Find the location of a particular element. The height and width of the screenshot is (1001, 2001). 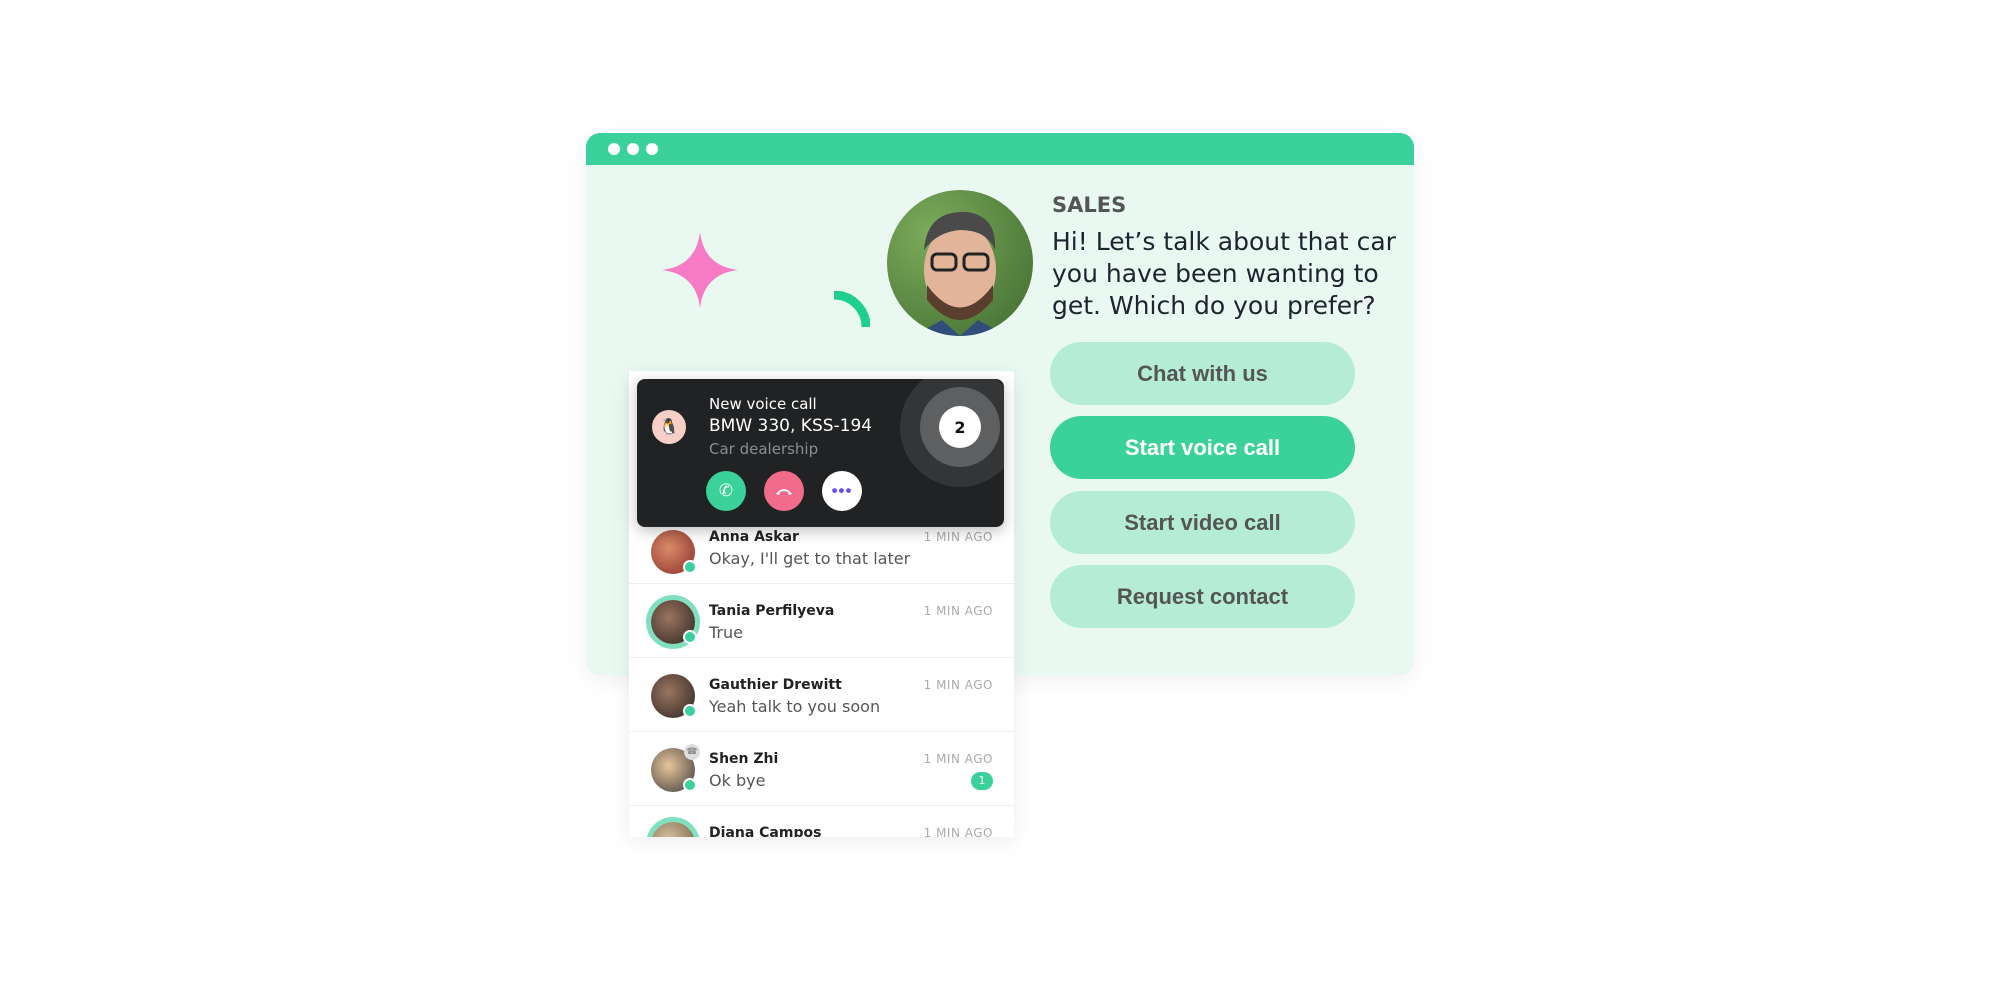

request-contact-button: Request contact is located at coordinates (1202, 596).